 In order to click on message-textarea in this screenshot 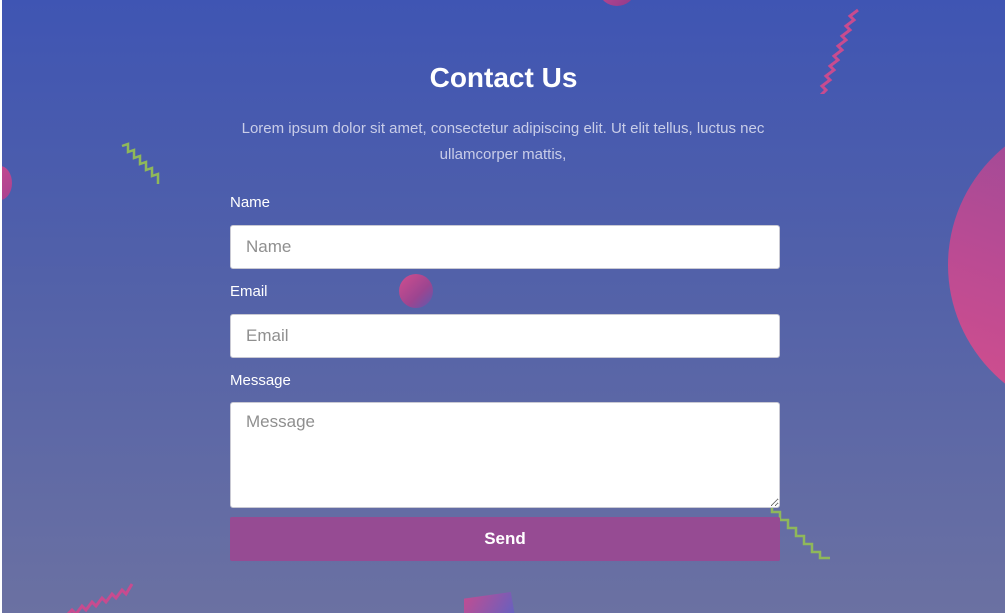, I will do `click(505, 455)`.